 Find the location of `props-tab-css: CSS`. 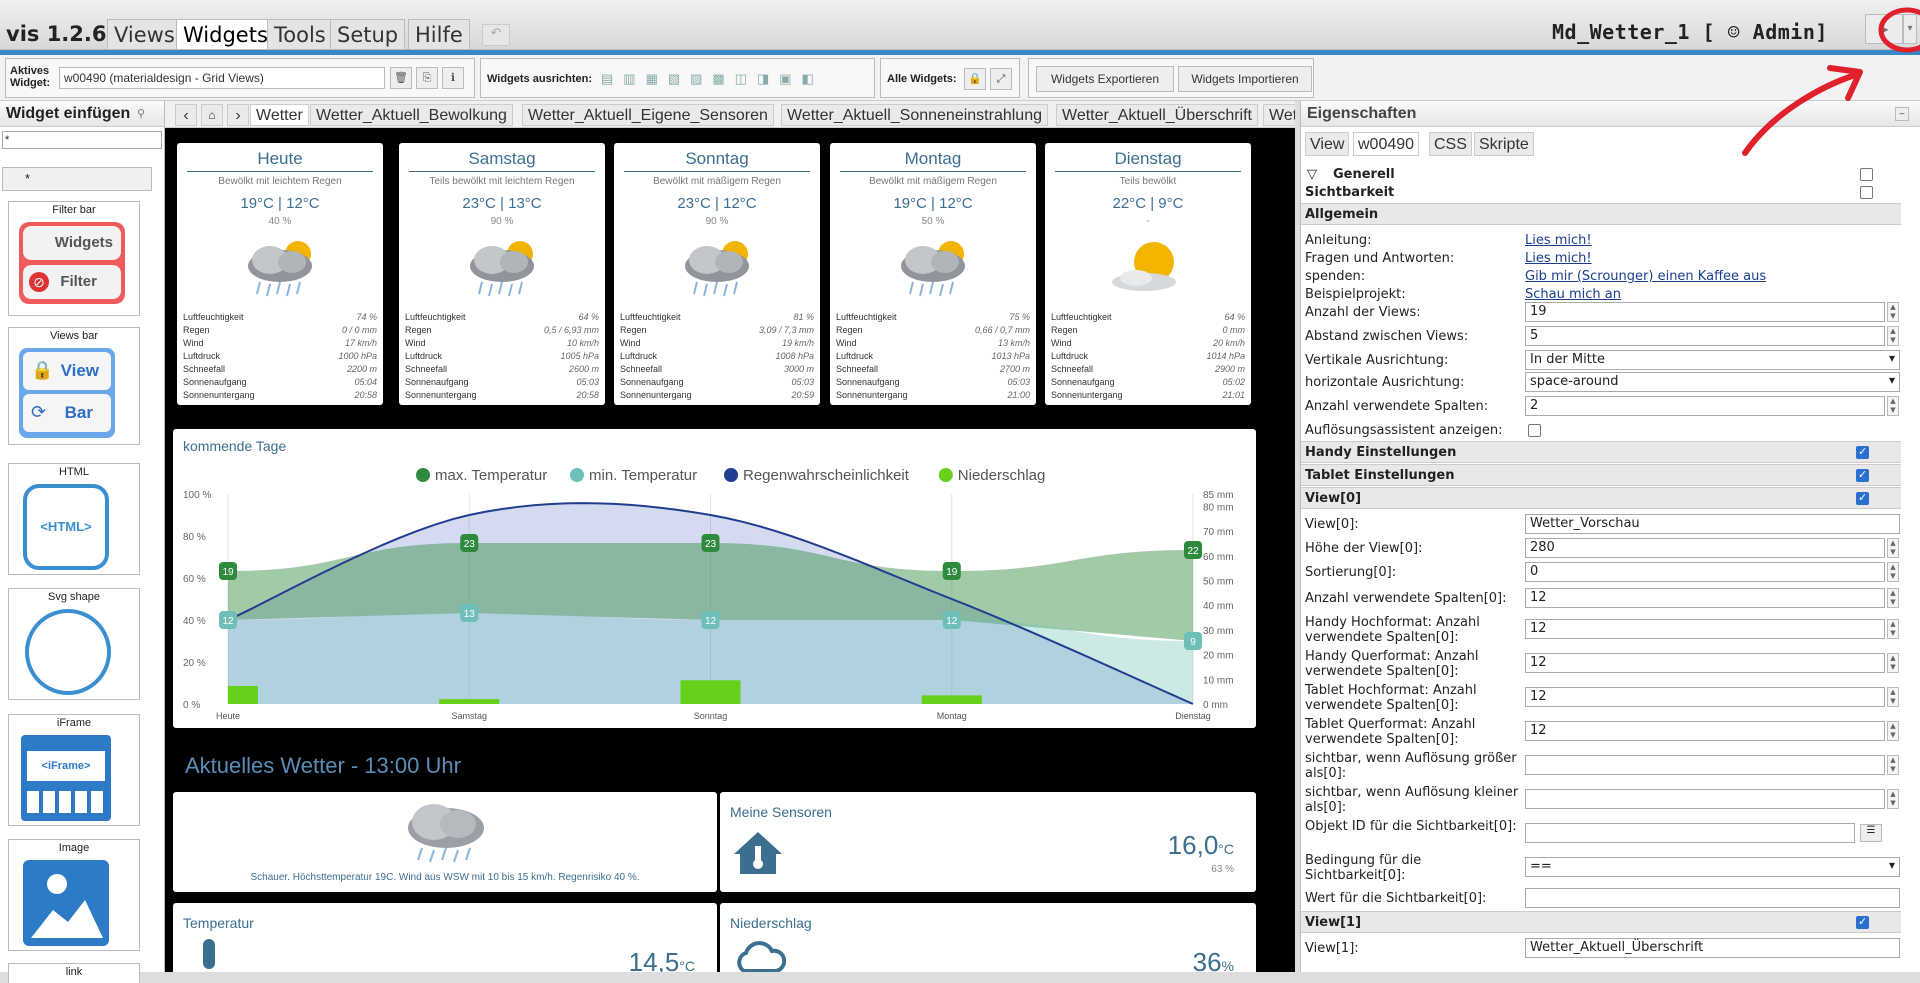

props-tab-css: CSS is located at coordinates (1450, 144).